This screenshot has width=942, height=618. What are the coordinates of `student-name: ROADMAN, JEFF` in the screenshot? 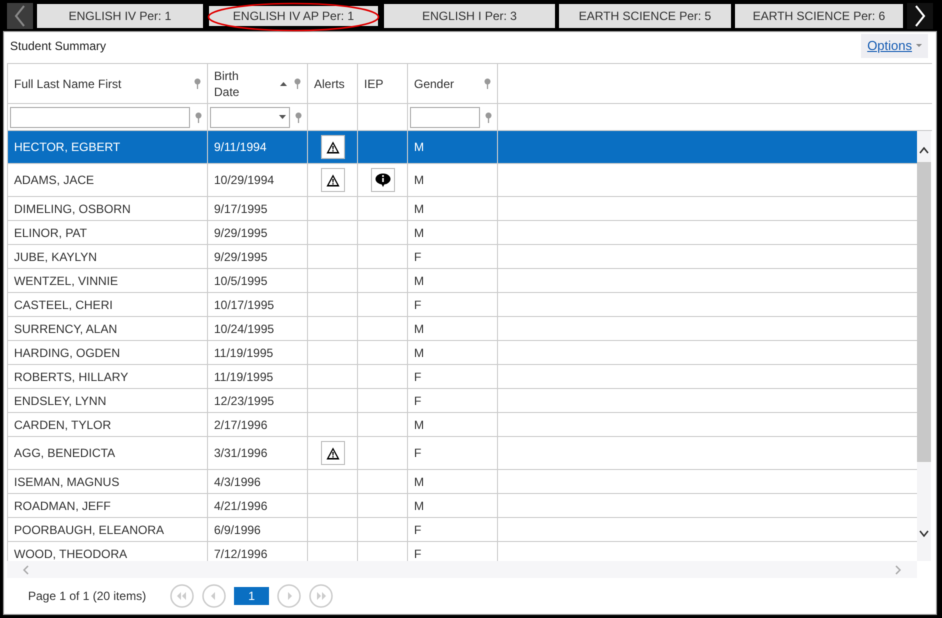 It's located at (62, 506).